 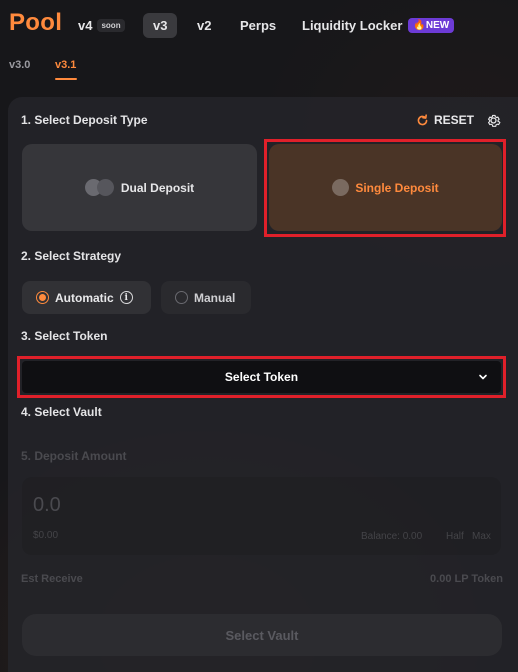 I want to click on balance-text: Balance: 0.00, so click(x=392, y=536).